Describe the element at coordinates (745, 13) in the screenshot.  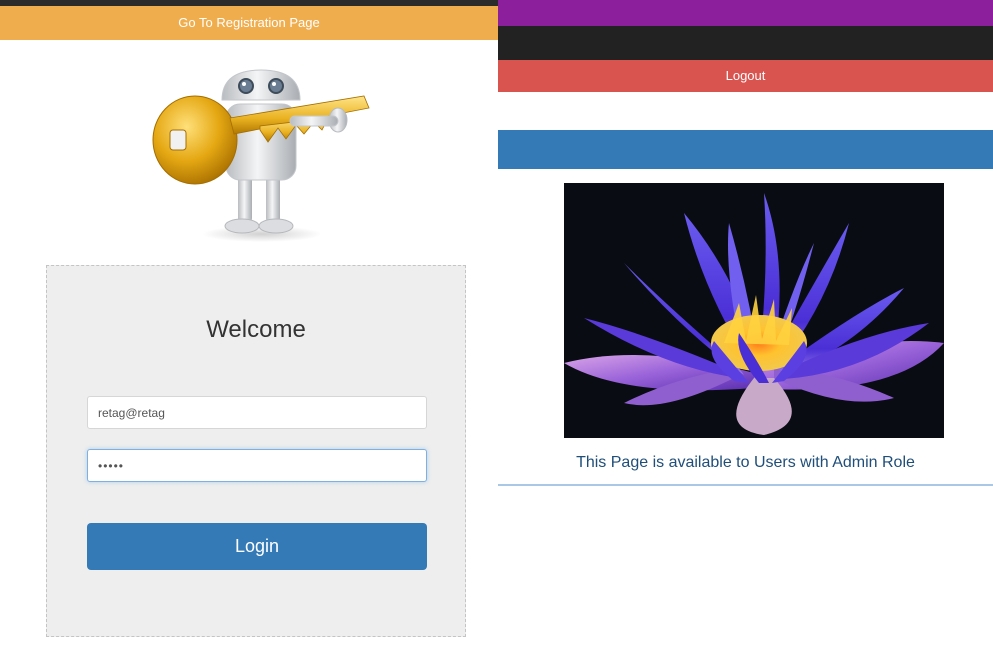
I see `purple-header-bar` at that location.